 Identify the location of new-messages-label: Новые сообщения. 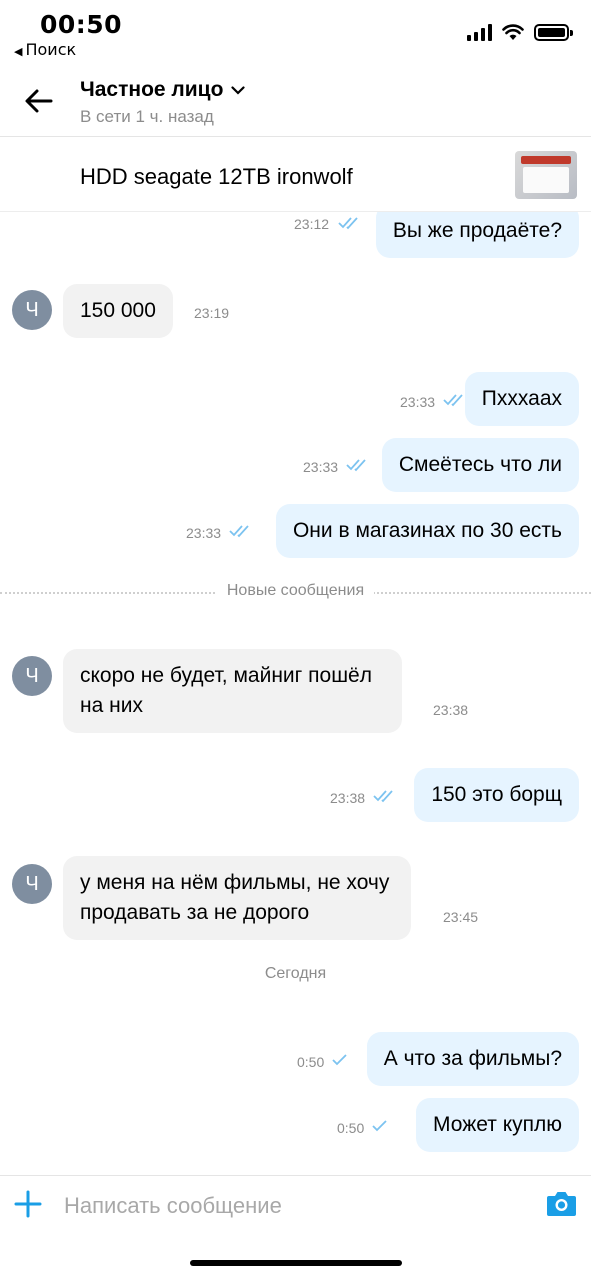
(295, 590).